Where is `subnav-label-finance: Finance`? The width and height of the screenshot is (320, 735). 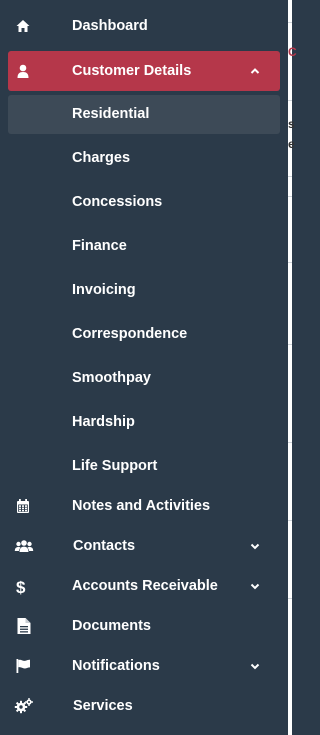 subnav-label-finance: Finance is located at coordinates (99, 246).